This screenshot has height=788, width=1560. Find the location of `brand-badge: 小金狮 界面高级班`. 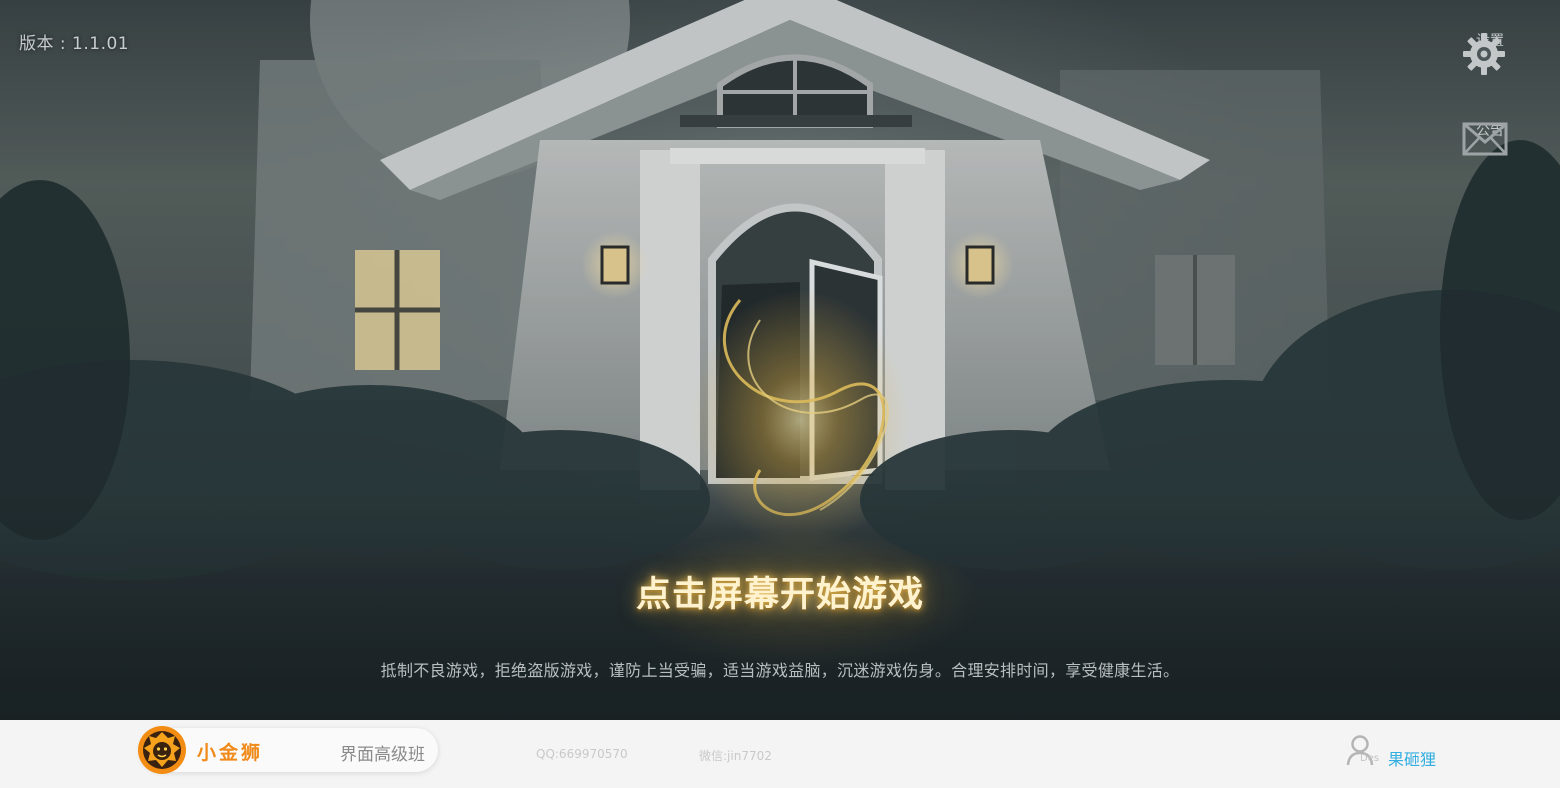

brand-badge: 小金狮 界面高级班 is located at coordinates (288, 750).